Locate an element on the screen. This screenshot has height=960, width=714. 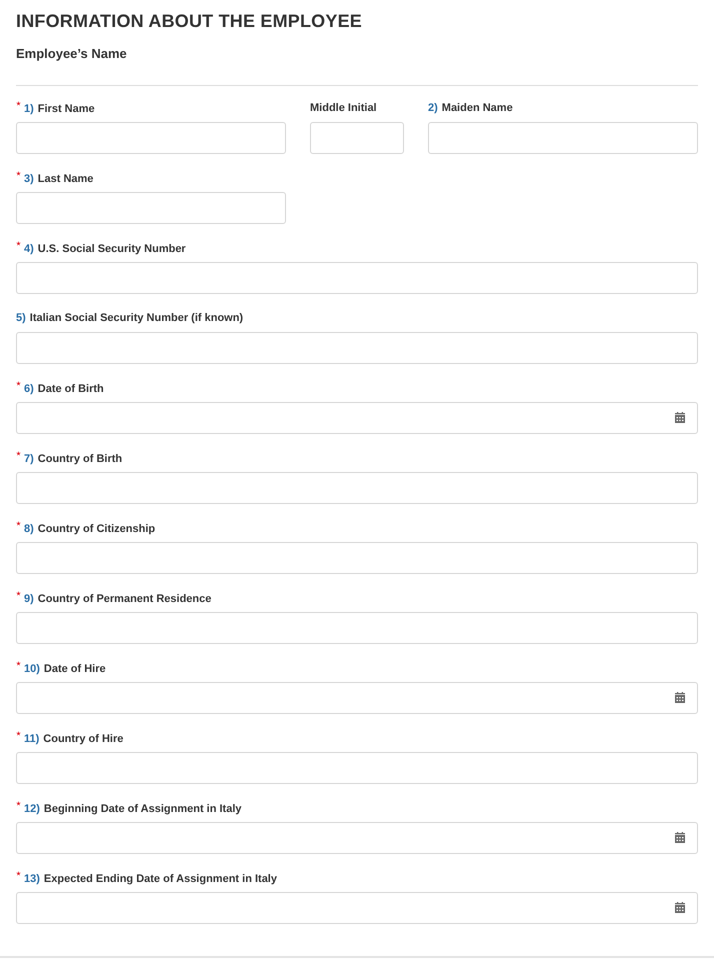
field-label: Country of Hire is located at coordinates (83, 739).